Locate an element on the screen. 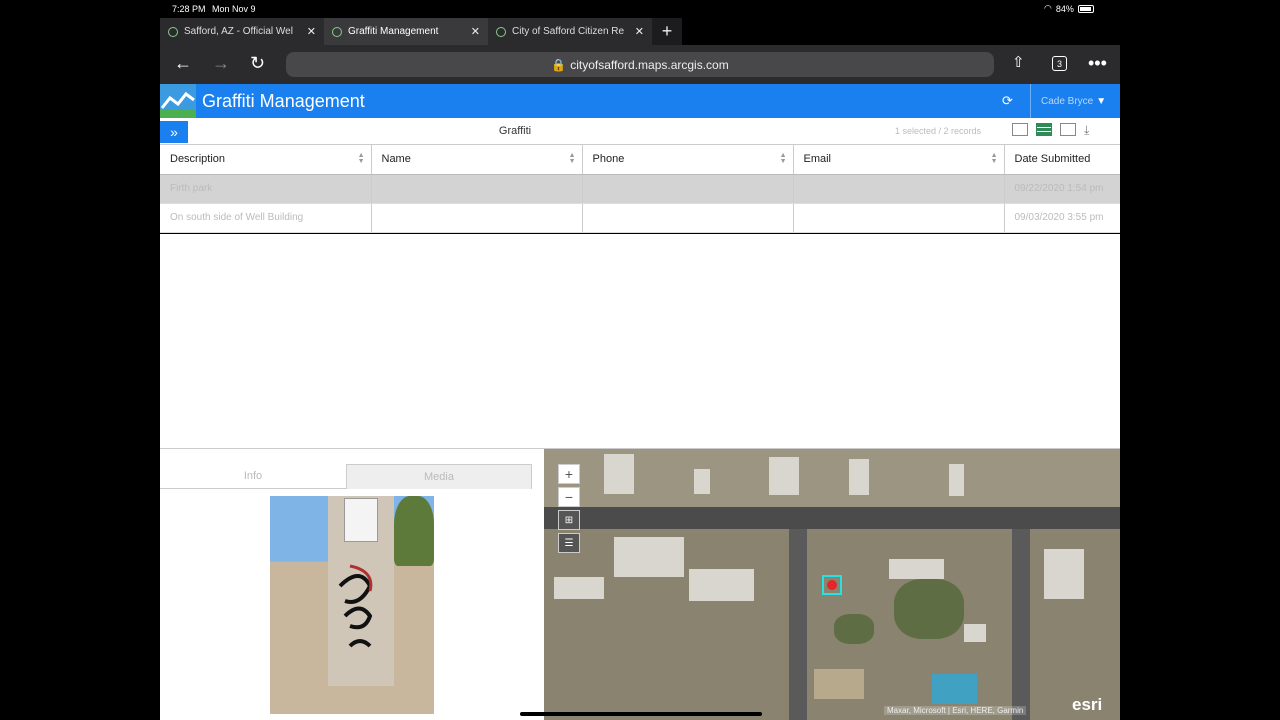  forward-arrow-icon: → is located at coordinates (221, 63).